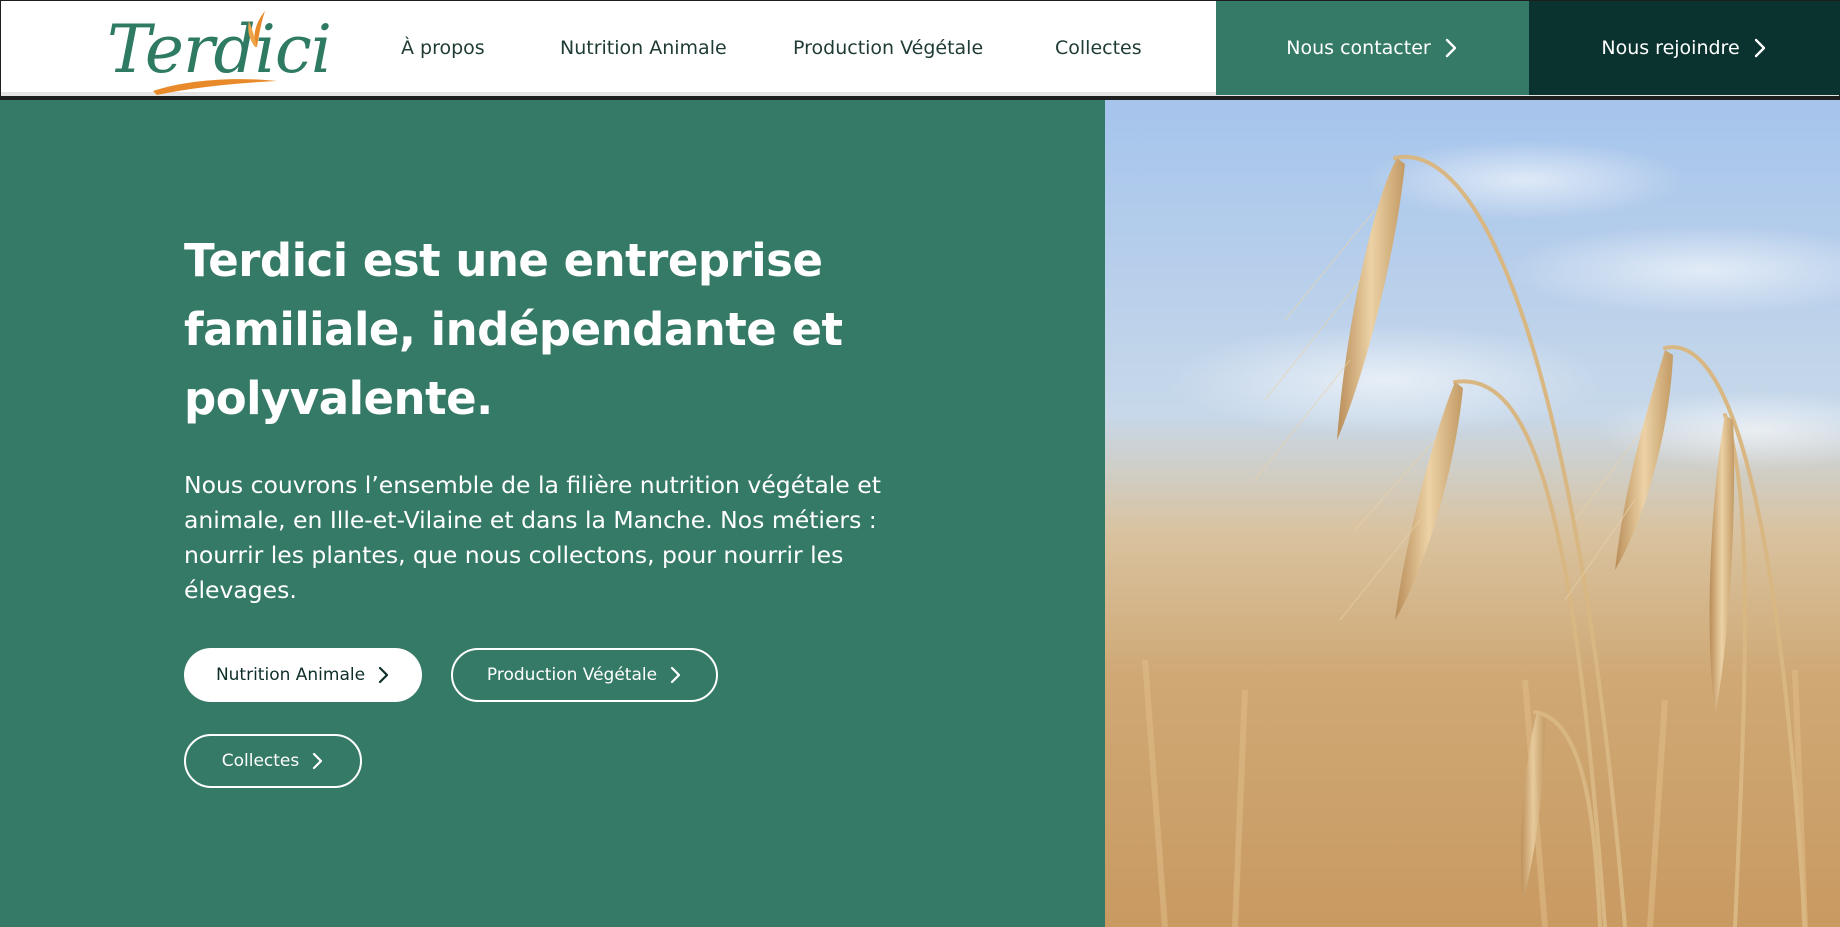 This screenshot has width=1840, height=927. Describe the element at coordinates (572, 675) in the screenshot. I see `production-vegetale-button-label: Production Végétale` at that location.